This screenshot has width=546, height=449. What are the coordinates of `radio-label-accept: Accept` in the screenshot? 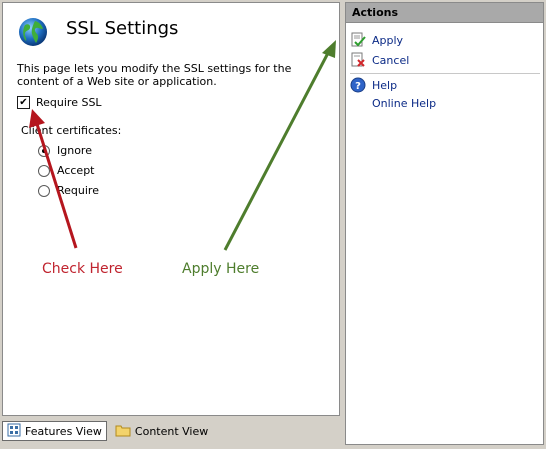 It's located at (76, 170).